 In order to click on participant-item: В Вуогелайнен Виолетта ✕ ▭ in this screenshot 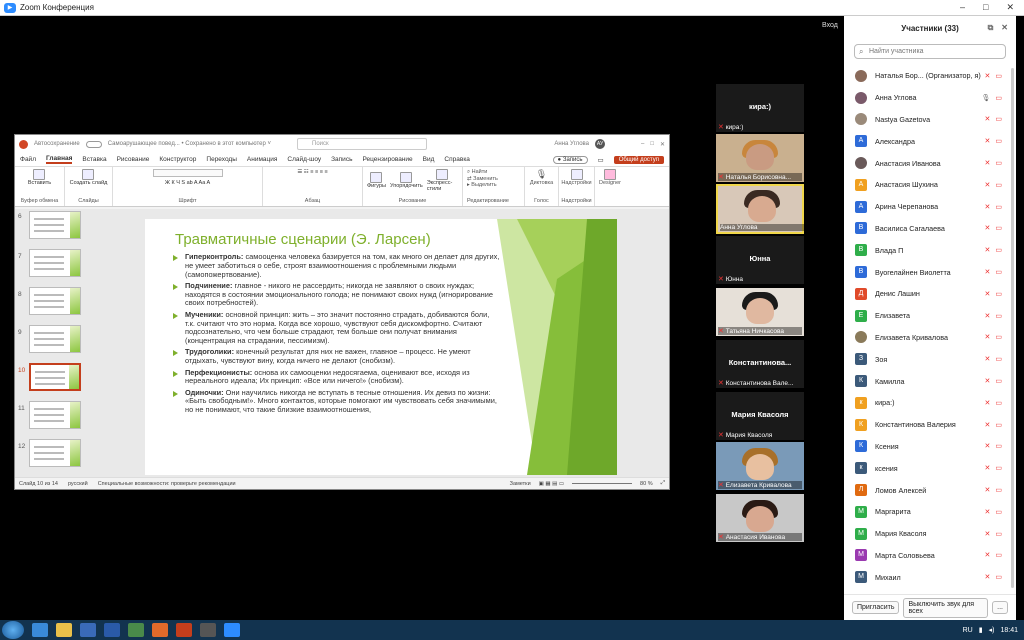, I will do `click(930, 272)`.